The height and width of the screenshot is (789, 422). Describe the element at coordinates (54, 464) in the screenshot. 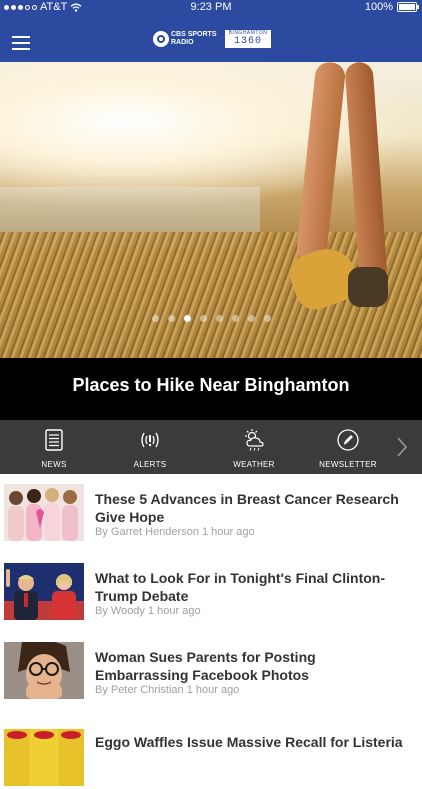

I see `quick-nav-label: NEWS` at that location.